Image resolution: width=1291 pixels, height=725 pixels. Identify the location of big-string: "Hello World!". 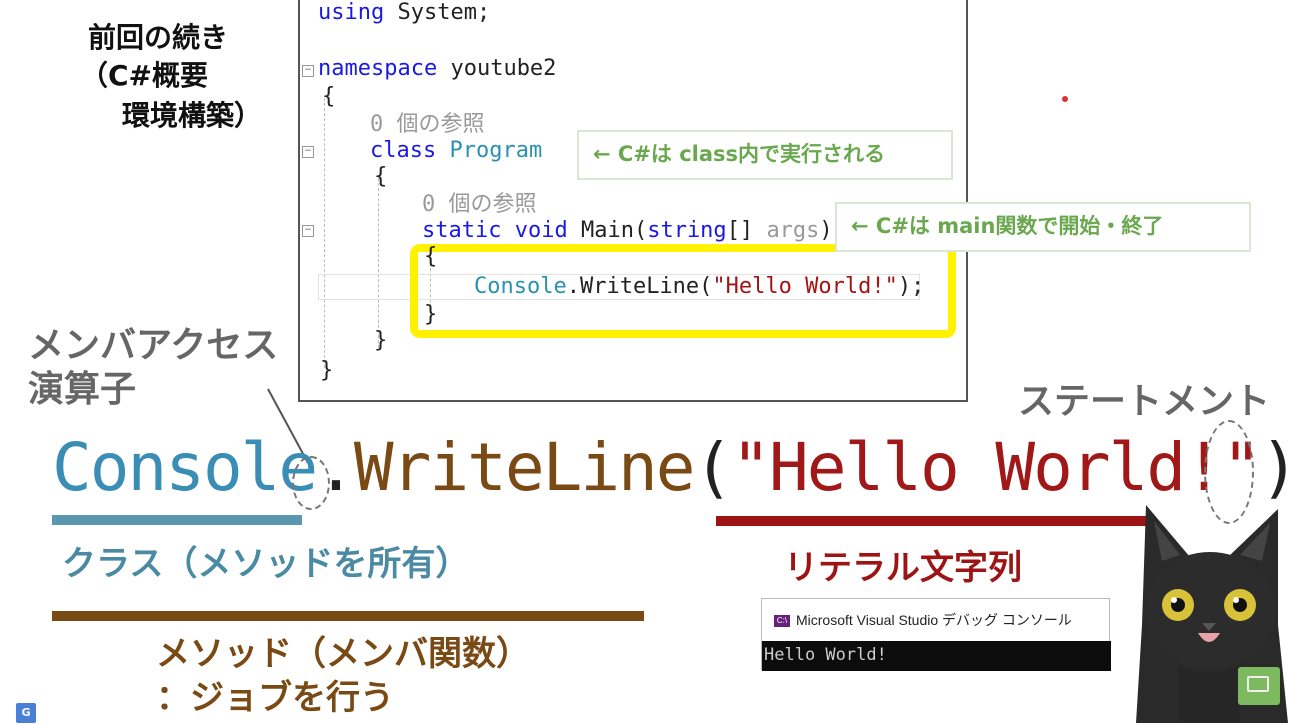
(996, 467).